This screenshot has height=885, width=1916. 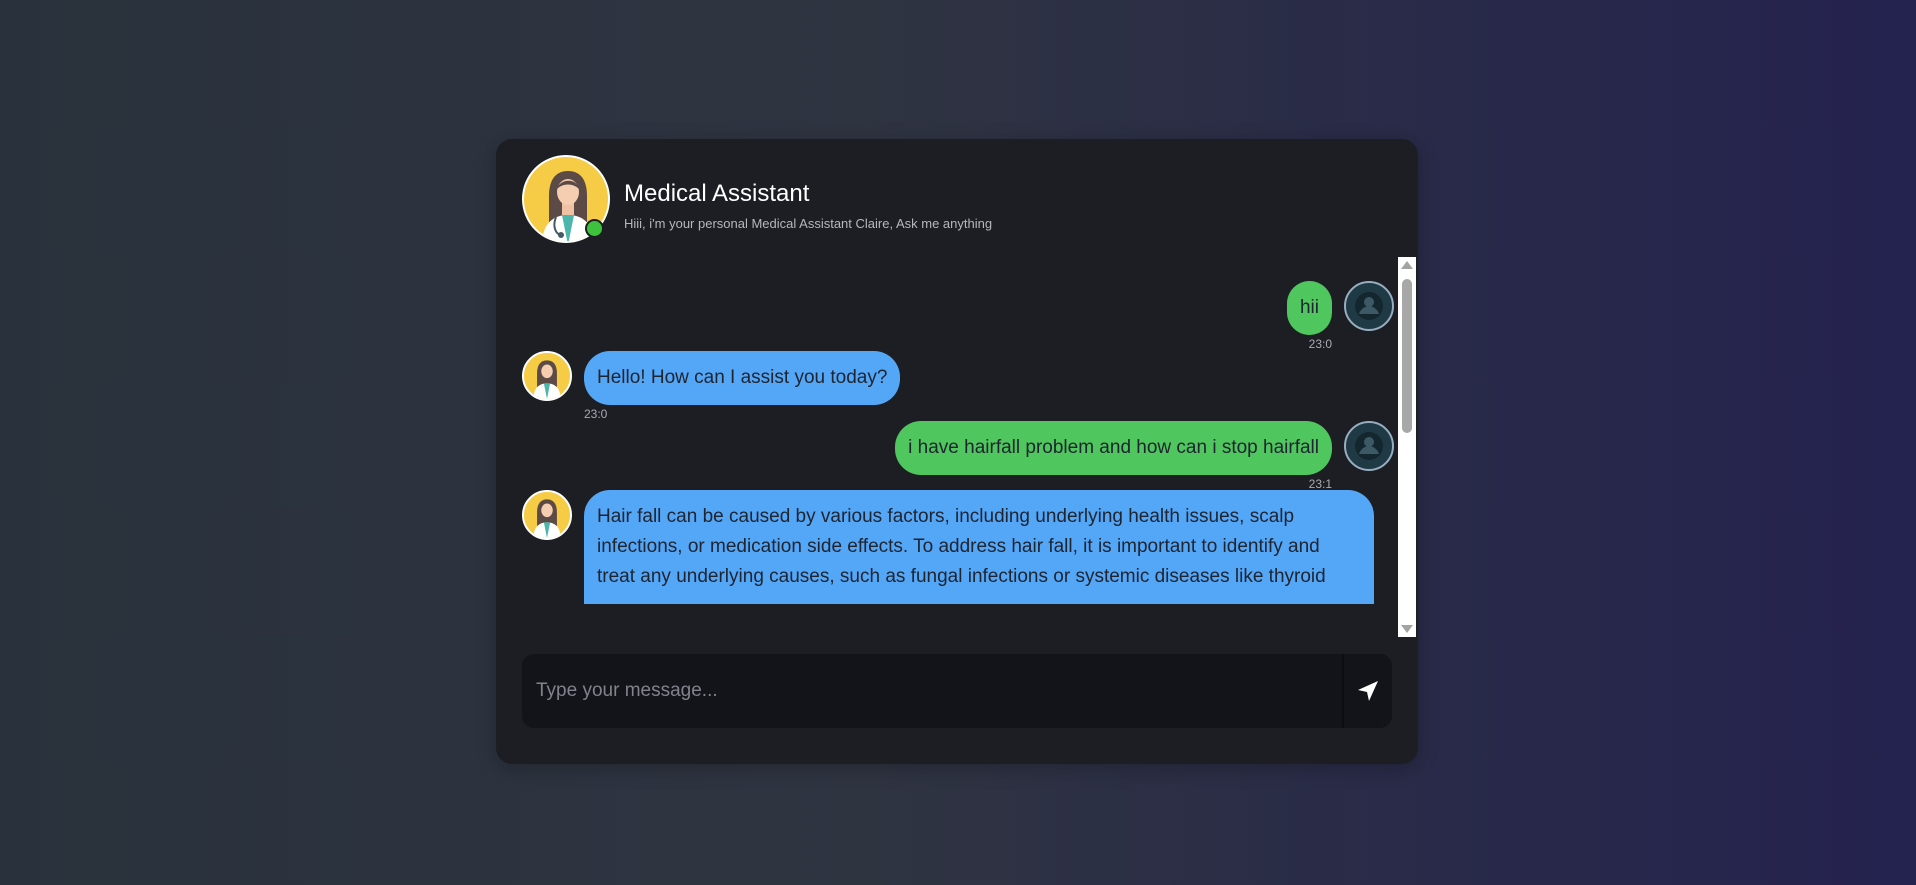 What do you see at coordinates (1407, 356) in the screenshot?
I see `scrollbar-thumb` at bounding box center [1407, 356].